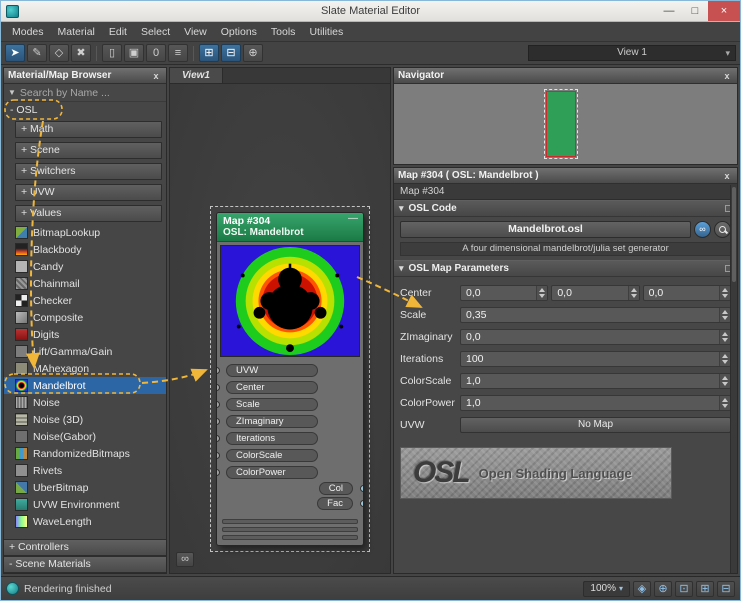 The width and height of the screenshot is (741, 601). I want to click on tree-group-osl: - OSL, so click(85, 110).